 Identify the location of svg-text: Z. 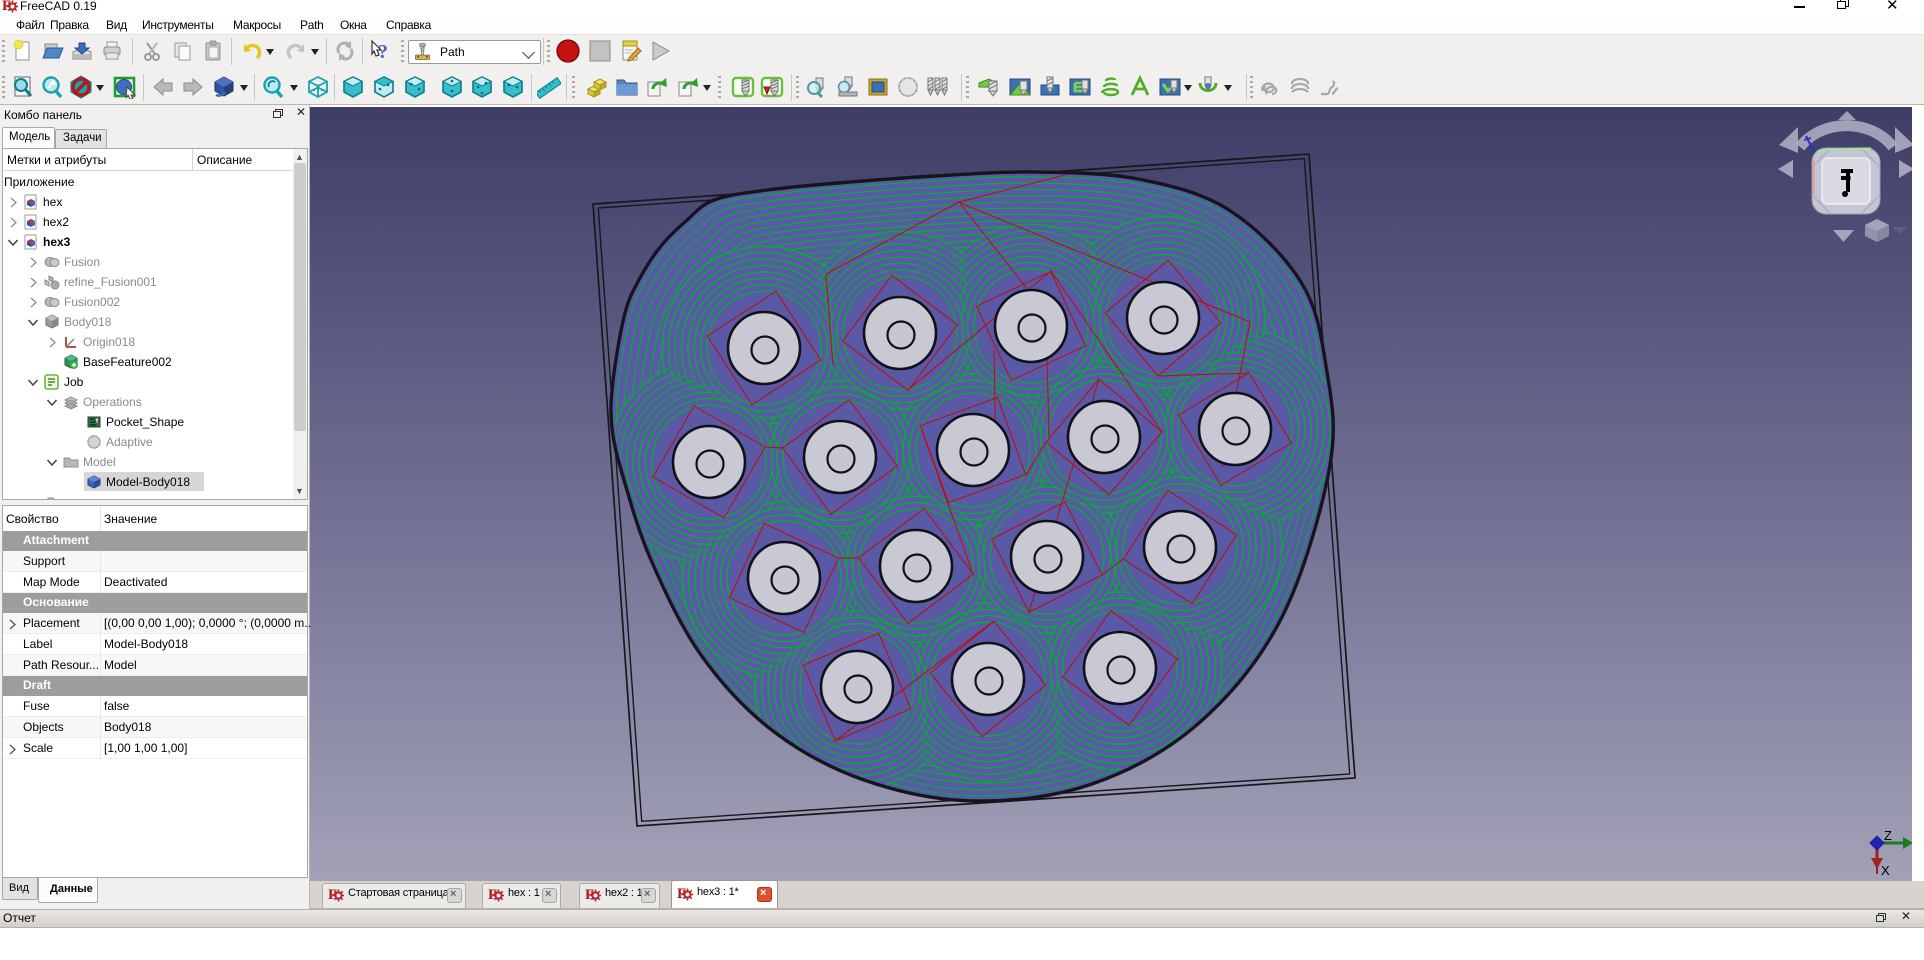
(1888, 835).